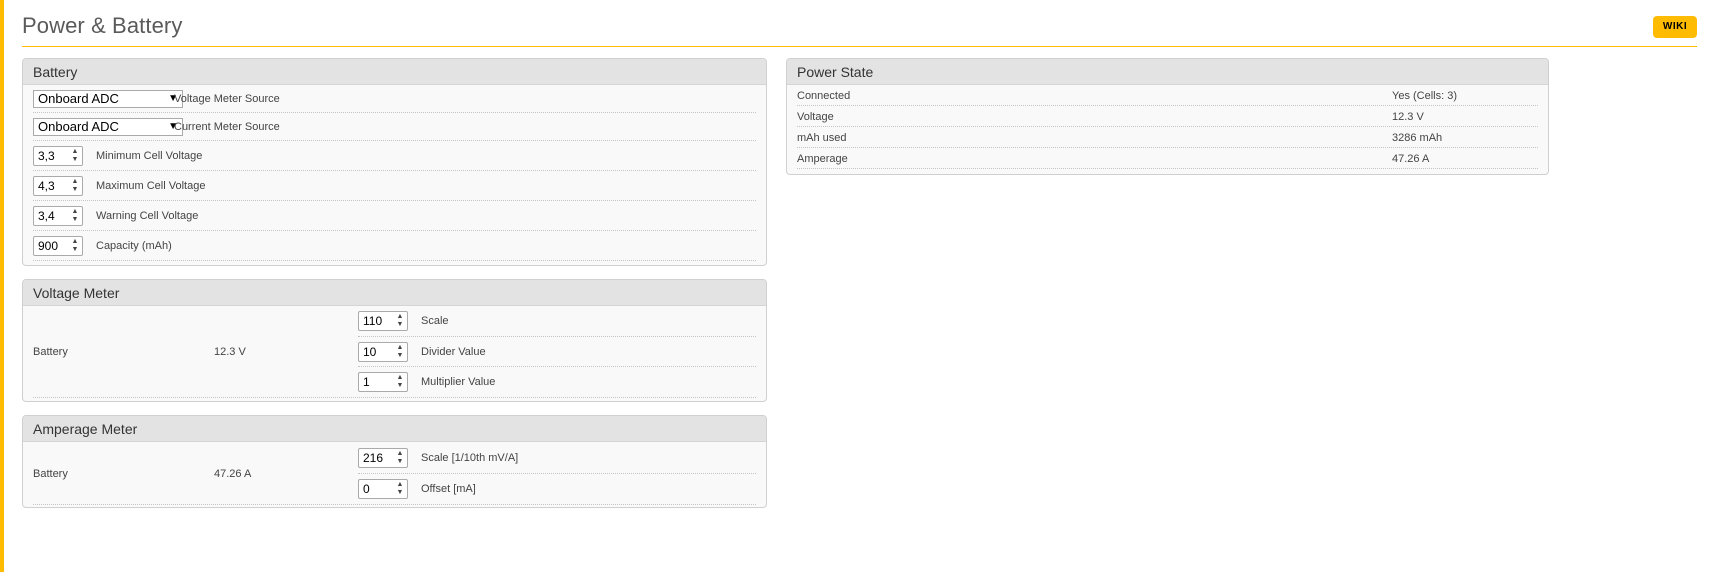  Describe the element at coordinates (394, 72) in the screenshot. I see `battery-panel-title: Battery` at that location.